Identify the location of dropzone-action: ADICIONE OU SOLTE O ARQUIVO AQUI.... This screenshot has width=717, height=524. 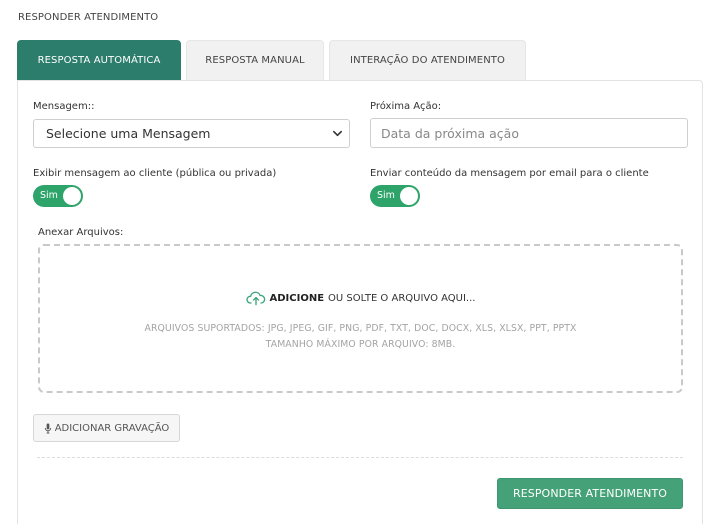
(360, 298).